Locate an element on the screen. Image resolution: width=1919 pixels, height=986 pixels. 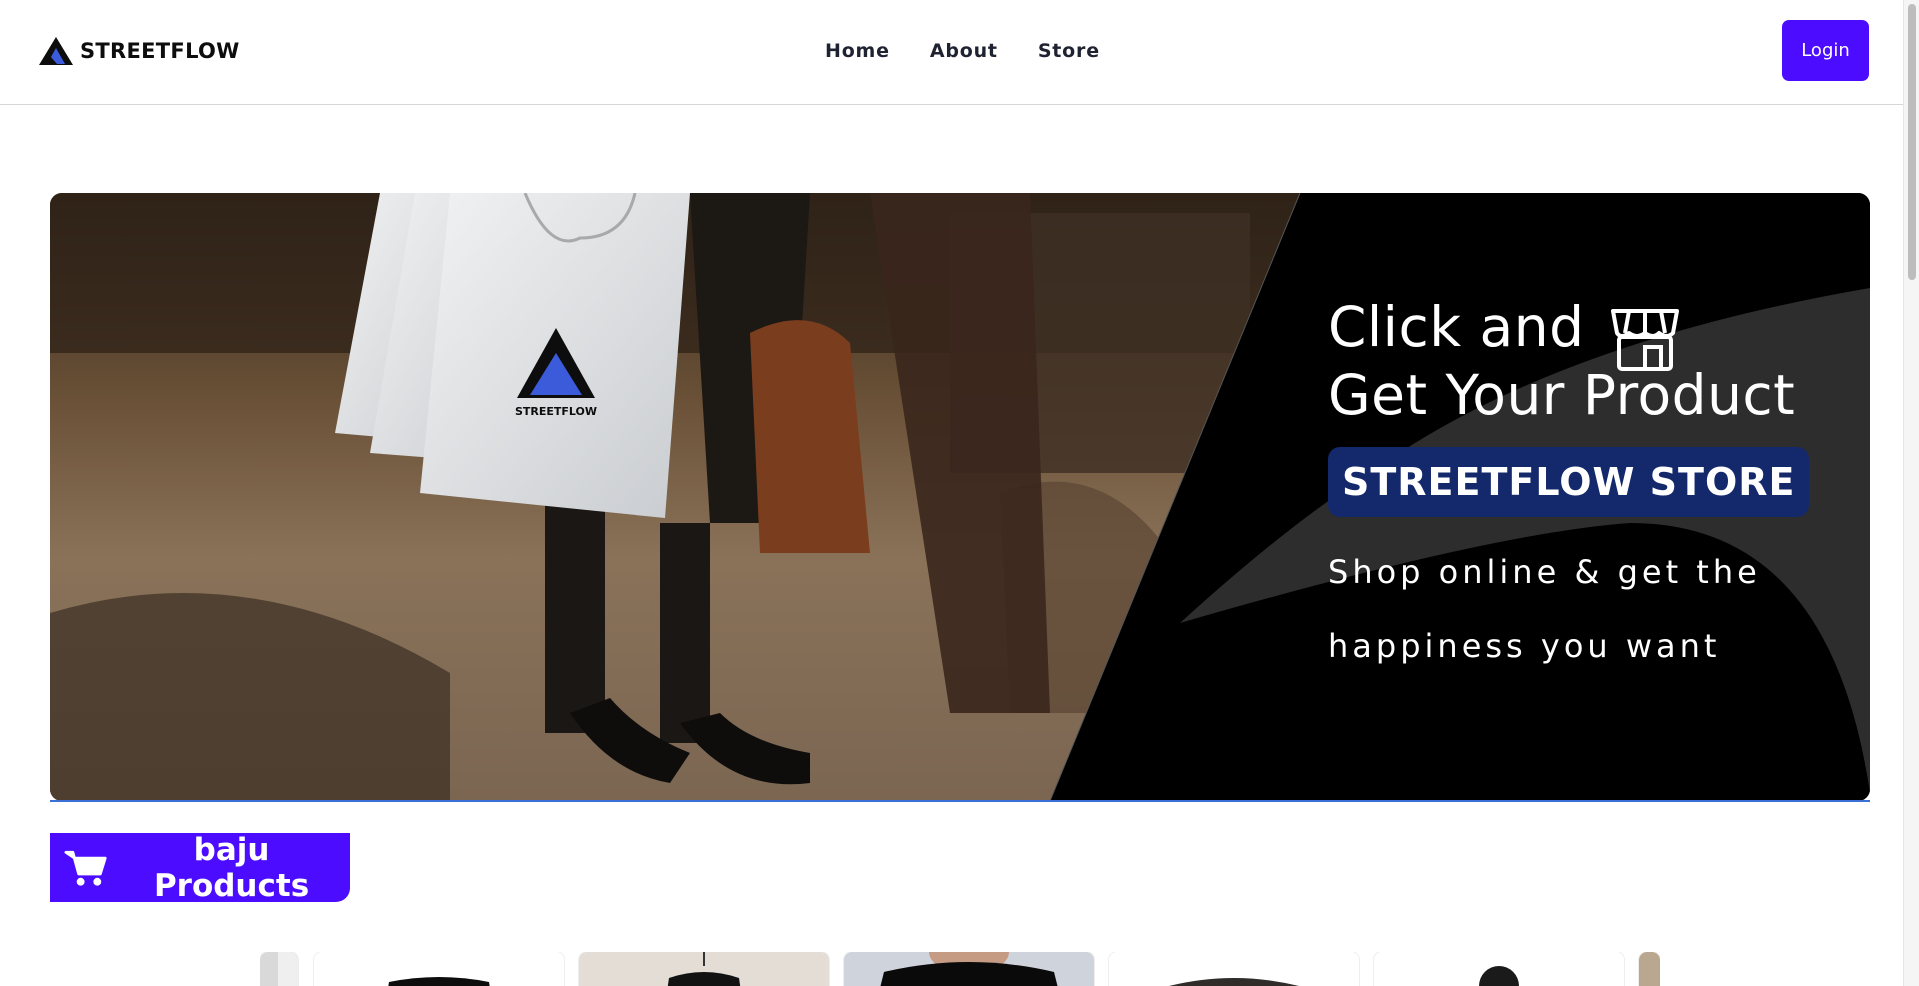
main-nav: Home About Store is located at coordinates (962, 51).